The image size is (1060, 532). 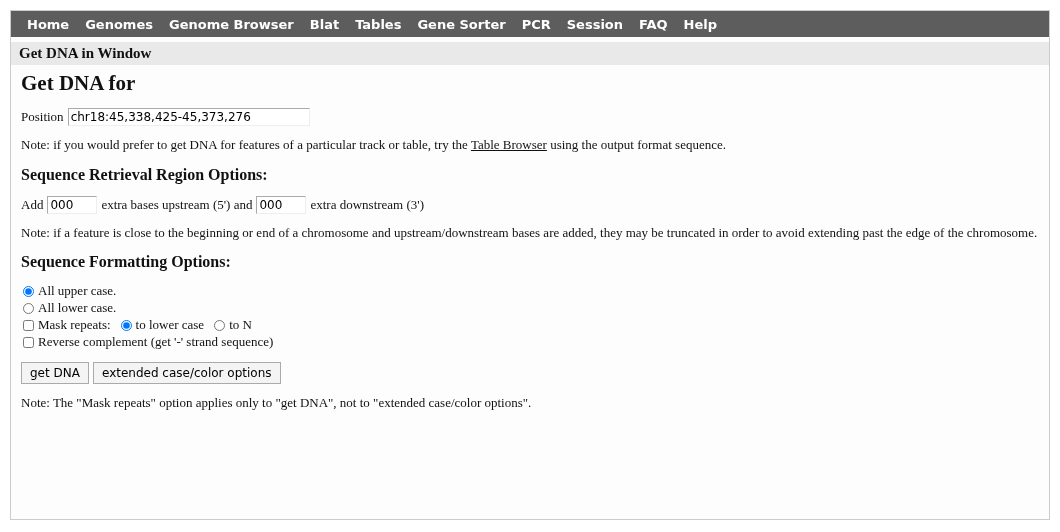 I want to click on downstream-field: 000, so click(x=281, y=204).